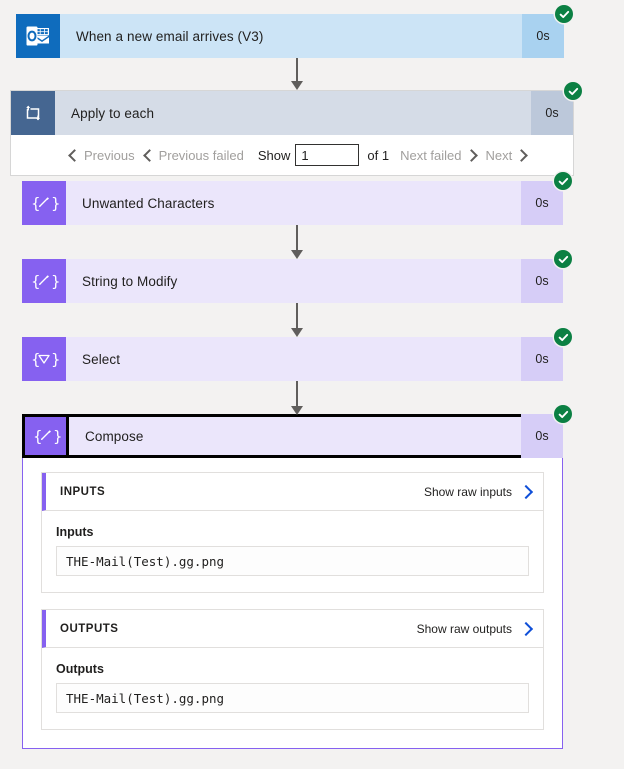 This screenshot has height=769, width=624. What do you see at coordinates (327, 155) in the screenshot?
I see `page-number-input` at bounding box center [327, 155].